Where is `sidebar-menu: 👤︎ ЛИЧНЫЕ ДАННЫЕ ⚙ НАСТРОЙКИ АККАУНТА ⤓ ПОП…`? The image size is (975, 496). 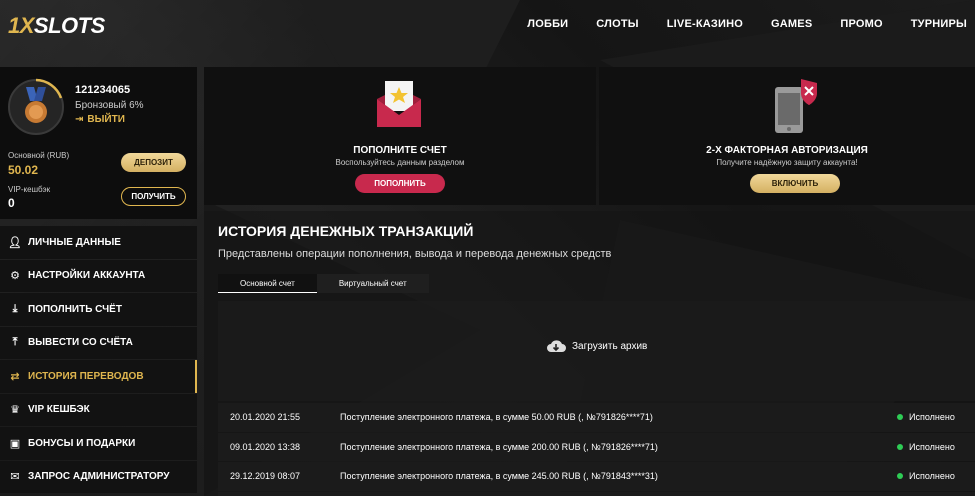 sidebar-menu: 👤︎ ЛИЧНЫЕ ДАННЫЕ ⚙ НАСТРОЙКИ АККАУНТА ⤓ ПОП… is located at coordinates (98, 360).